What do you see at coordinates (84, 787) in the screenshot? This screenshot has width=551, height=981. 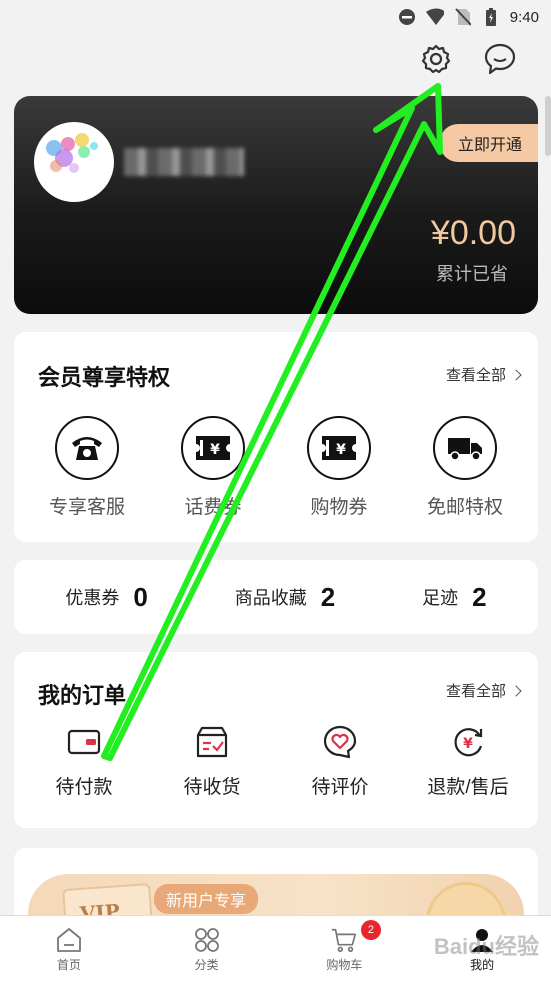 I see `order-label: 待付款` at bounding box center [84, 787].